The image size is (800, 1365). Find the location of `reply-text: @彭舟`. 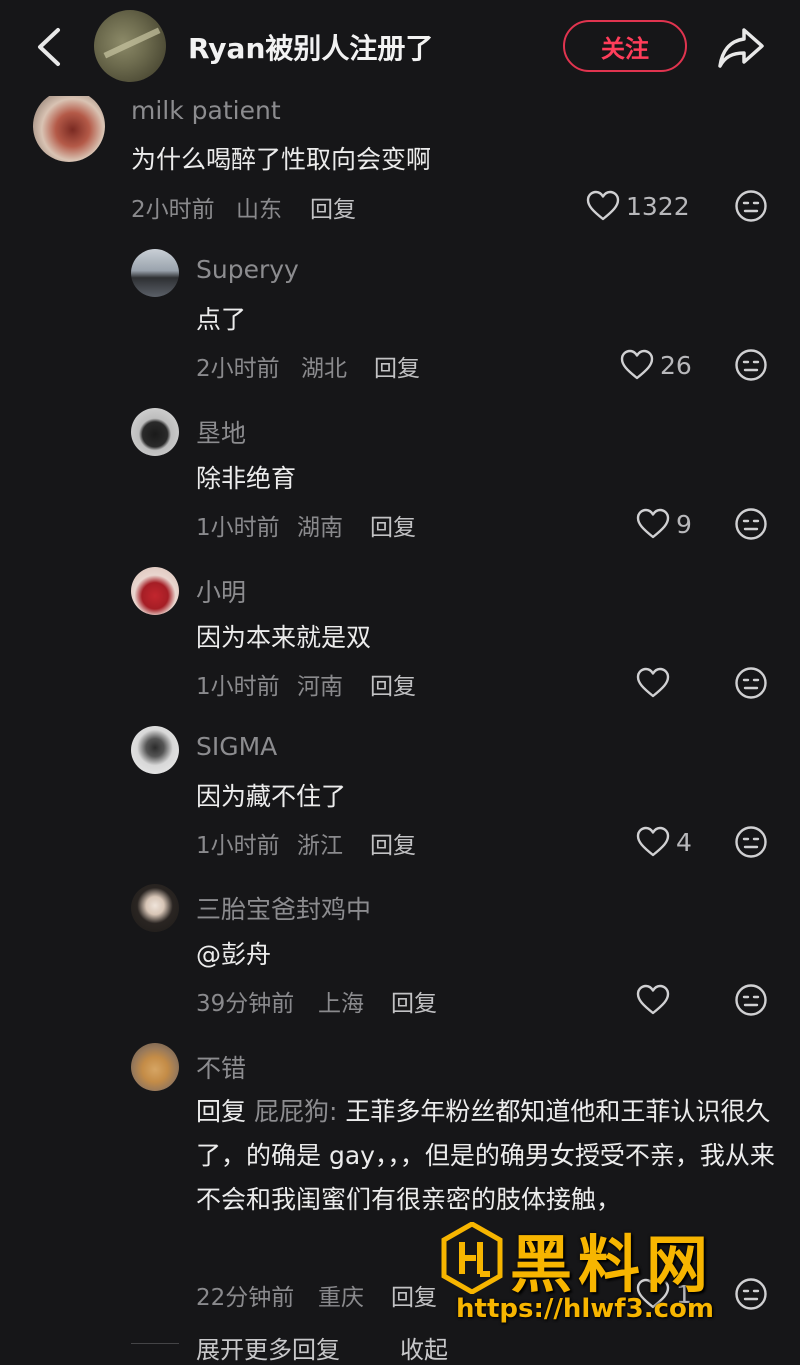

reply-text: @彭舟 is located at coordinates (234, 954).